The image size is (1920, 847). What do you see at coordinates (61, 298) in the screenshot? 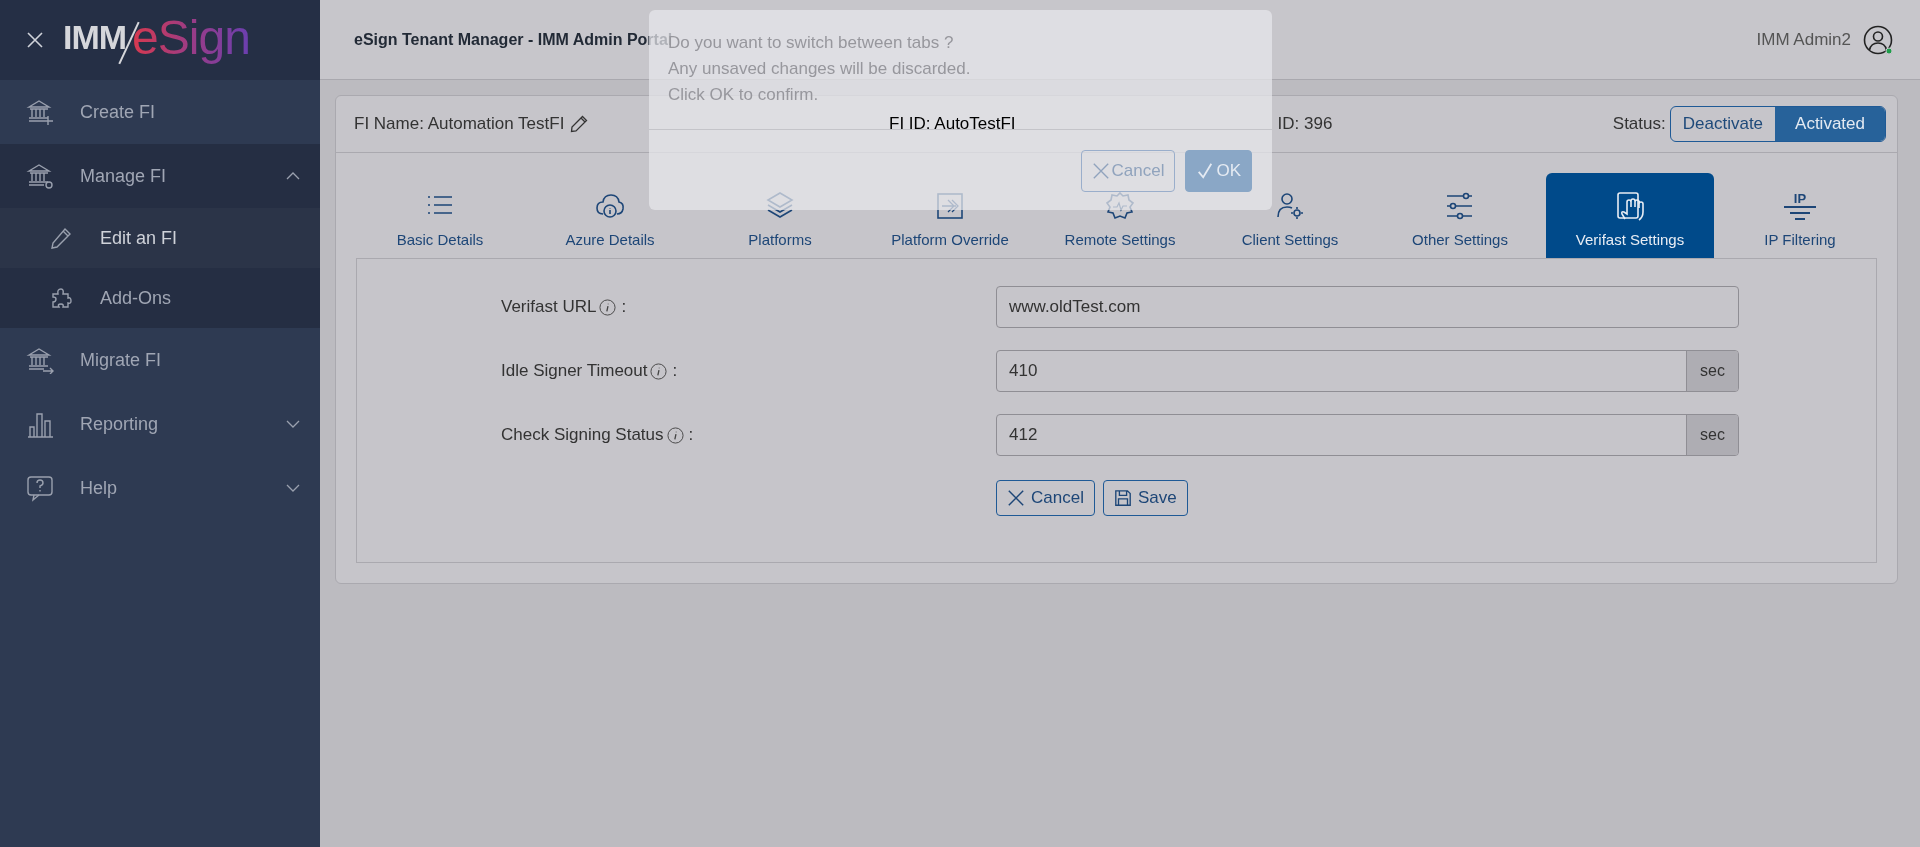
I see `puzzle-icon` at bounding box center [61, 298].